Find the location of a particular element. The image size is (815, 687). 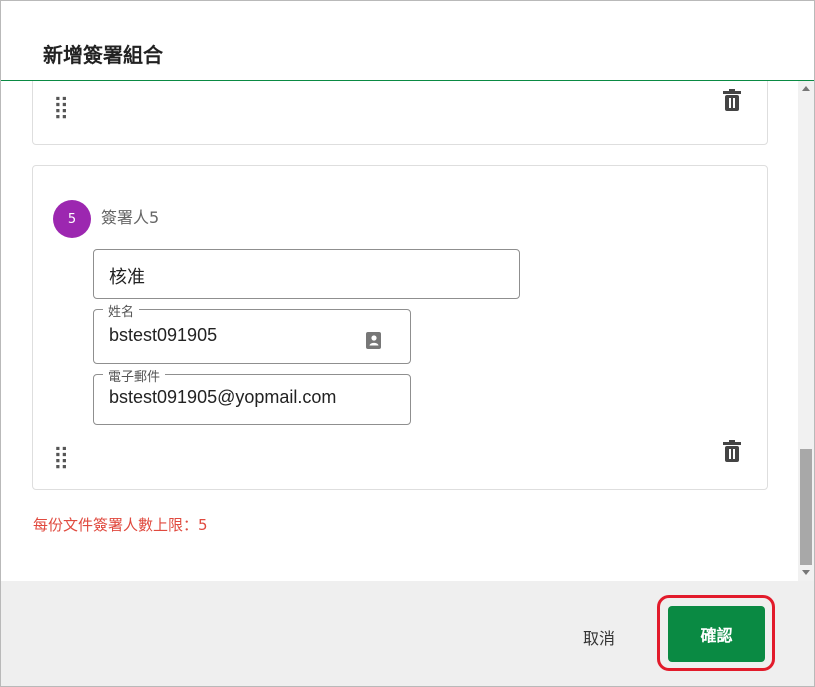

signer-limit-message: 每份文件簽署人數上限：5 is located at coordinates (120, 525).